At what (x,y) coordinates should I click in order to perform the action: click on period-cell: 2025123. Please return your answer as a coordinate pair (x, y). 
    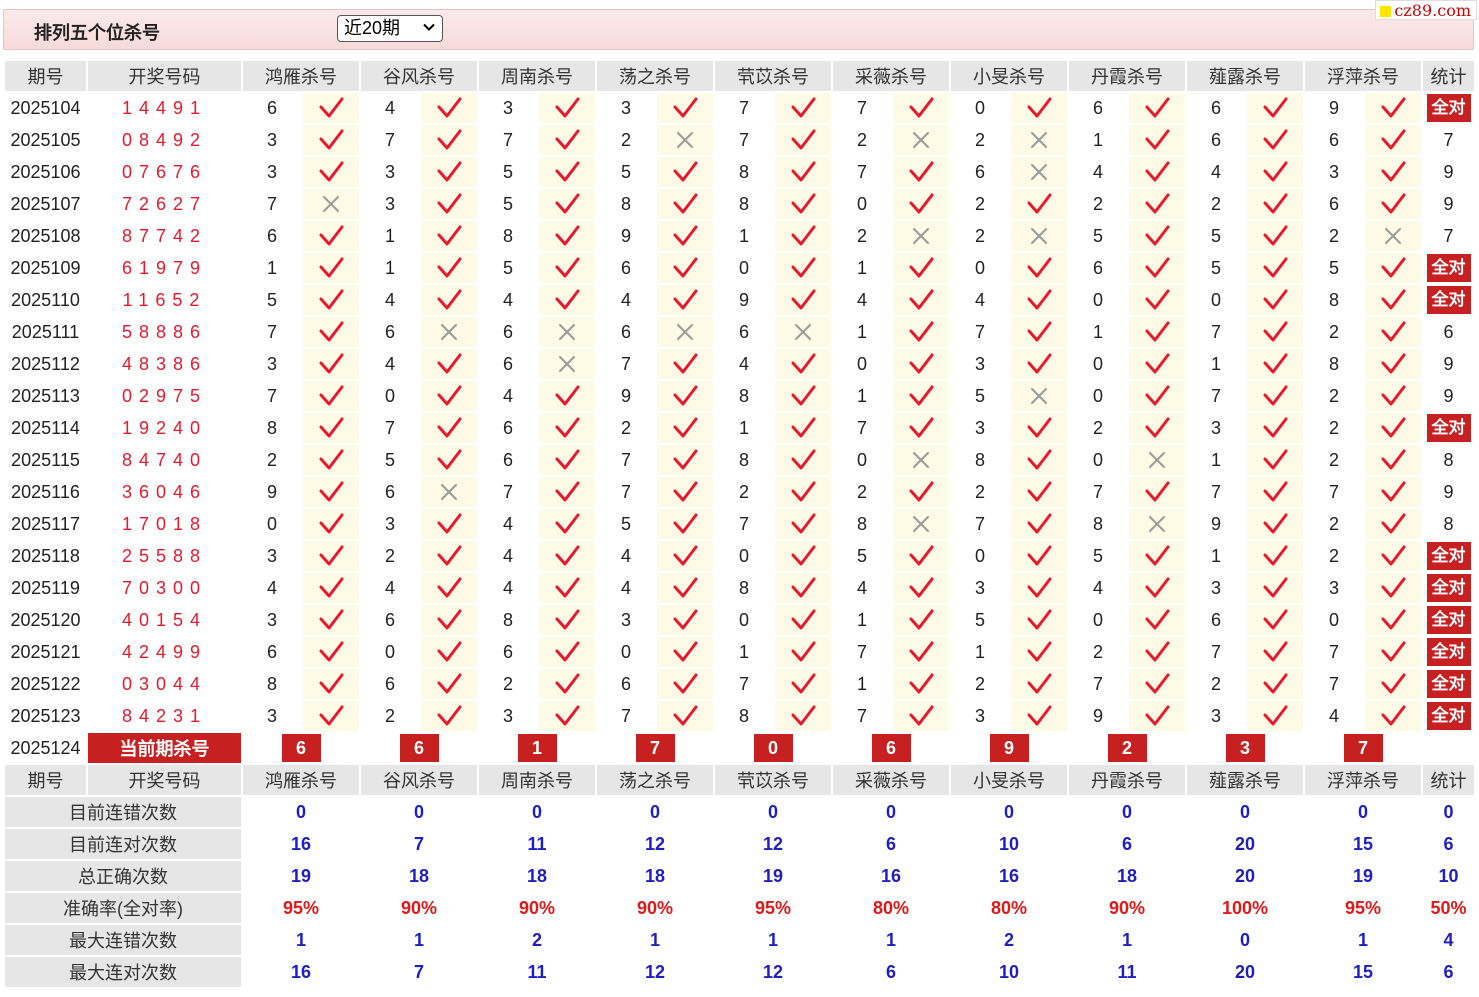
    Looking at the image, I should click on (45, 716).